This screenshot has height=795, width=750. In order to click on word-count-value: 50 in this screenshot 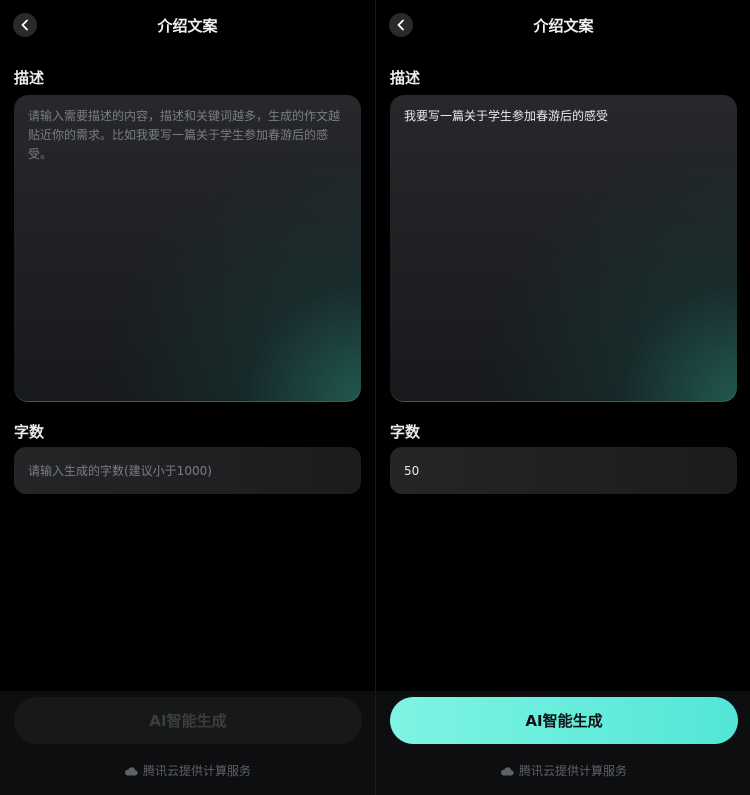, I will do `click(411, 471)`.